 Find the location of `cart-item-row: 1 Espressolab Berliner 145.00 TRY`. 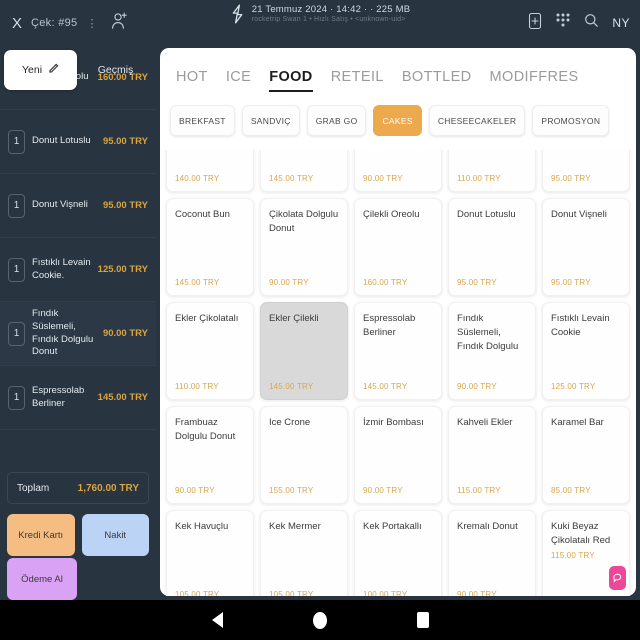

cart-item-row: 1 Espressolab Berliner 145.00 TRY is located at coordinates (78, 398).